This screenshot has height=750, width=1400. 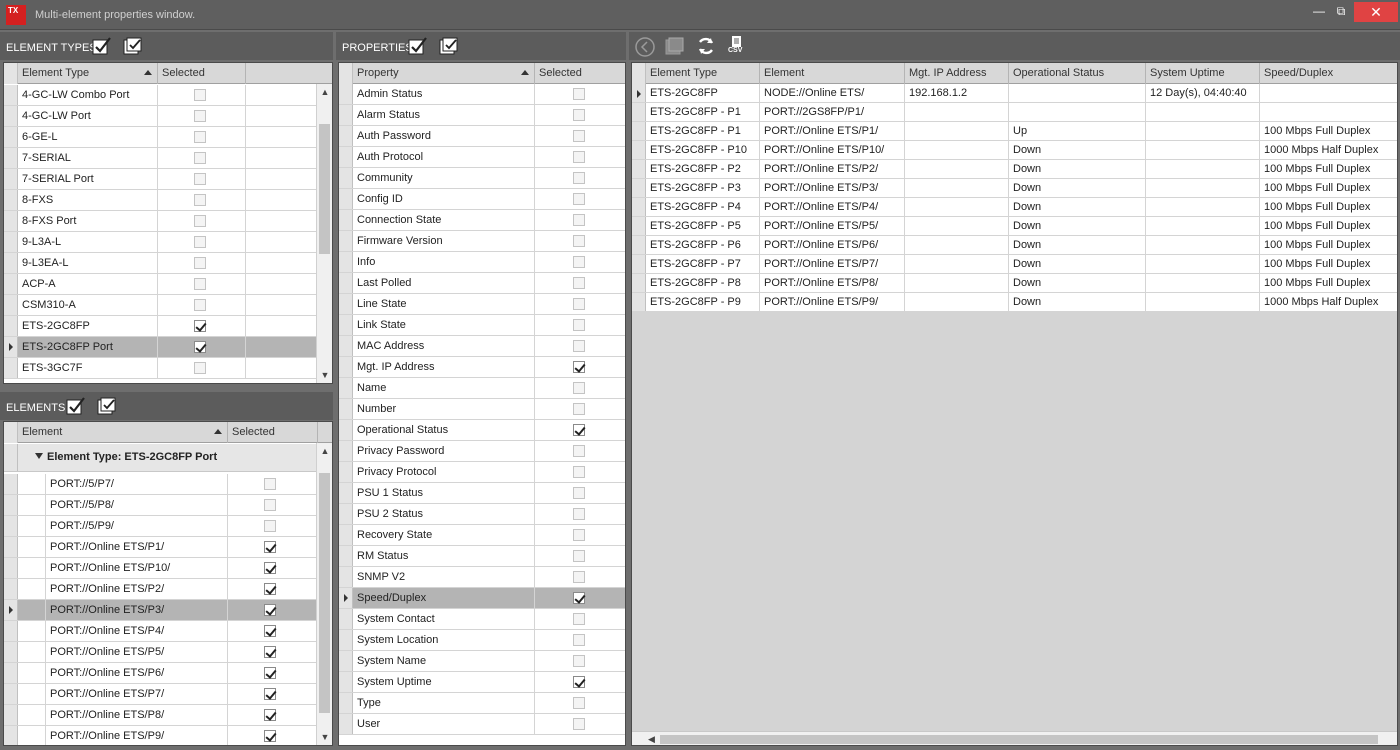 I want to click on table-row: Line State, so click(x=482, y=304).